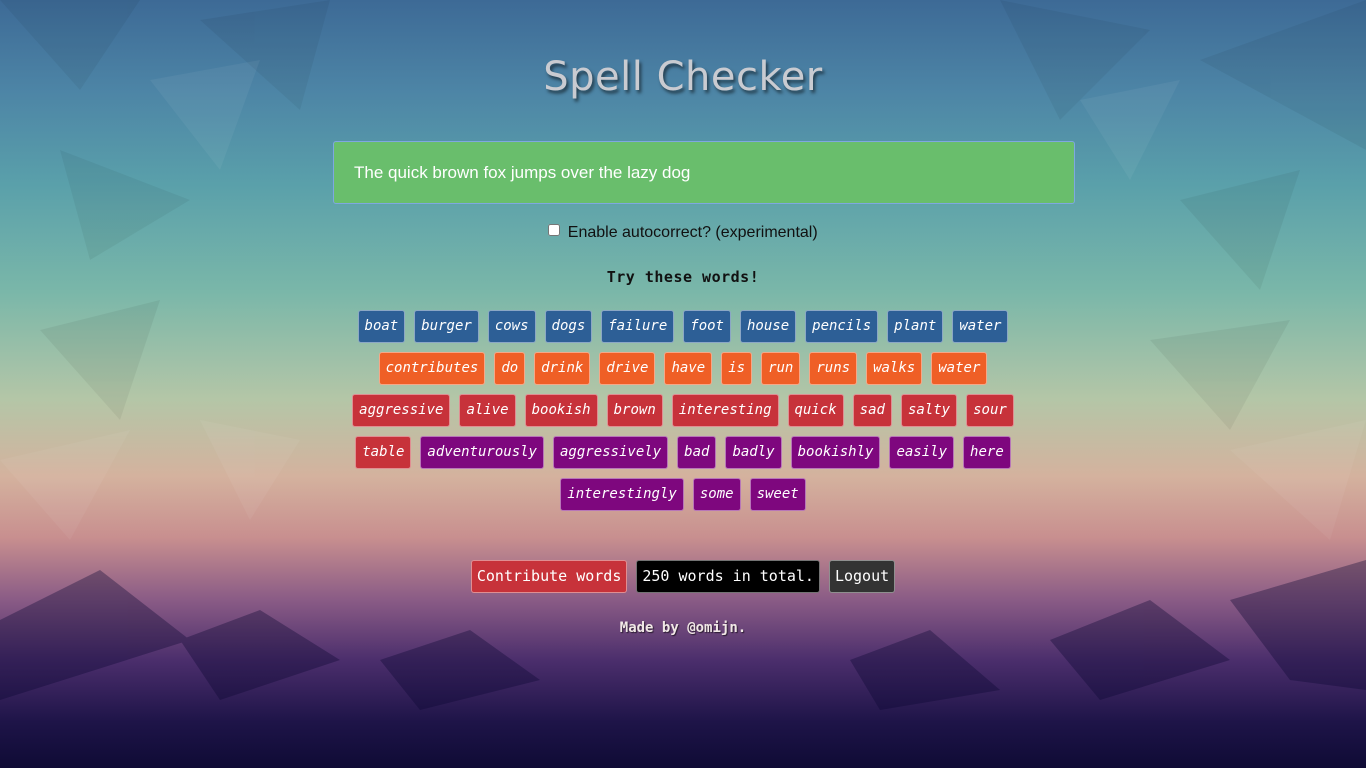 The image size is (1366, 768). I want to click on word-chip: aggressively, so click(610, 452).